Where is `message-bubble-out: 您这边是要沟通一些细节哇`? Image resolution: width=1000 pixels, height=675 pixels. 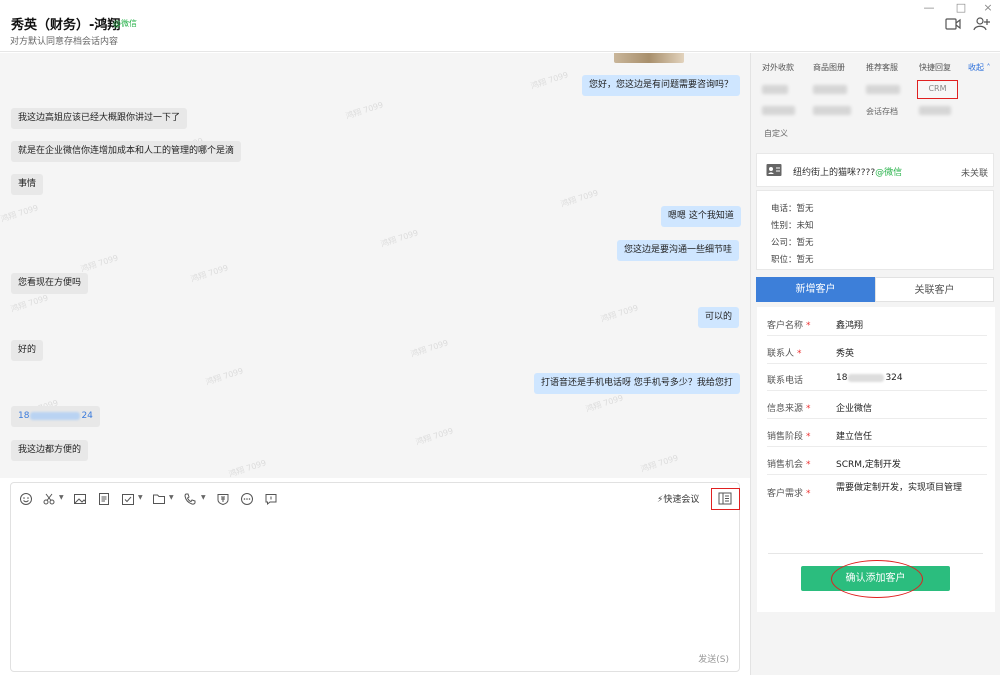 message-bubble-out: 您这边是要沟通一些细节哇 is located at coordinates (678, 250).